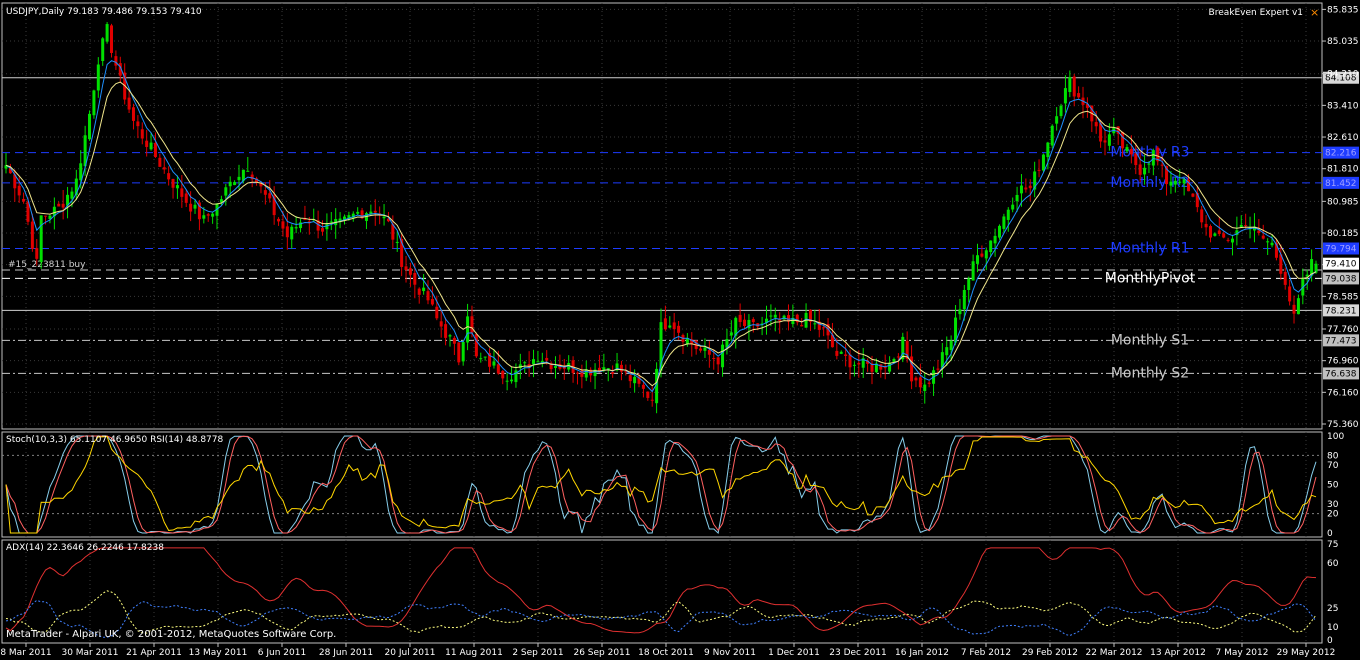 The height and width of the screenshot is (660, 1360). Describe the element at coordinates (794, 653) in the screenshot. I see `time-tick-label: 1 Dec 2011` at that location.